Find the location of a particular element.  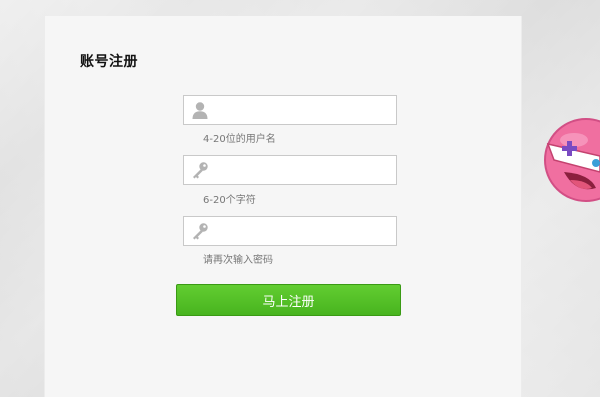

page-title: 账号注册 is located at coordinates (109, 62).